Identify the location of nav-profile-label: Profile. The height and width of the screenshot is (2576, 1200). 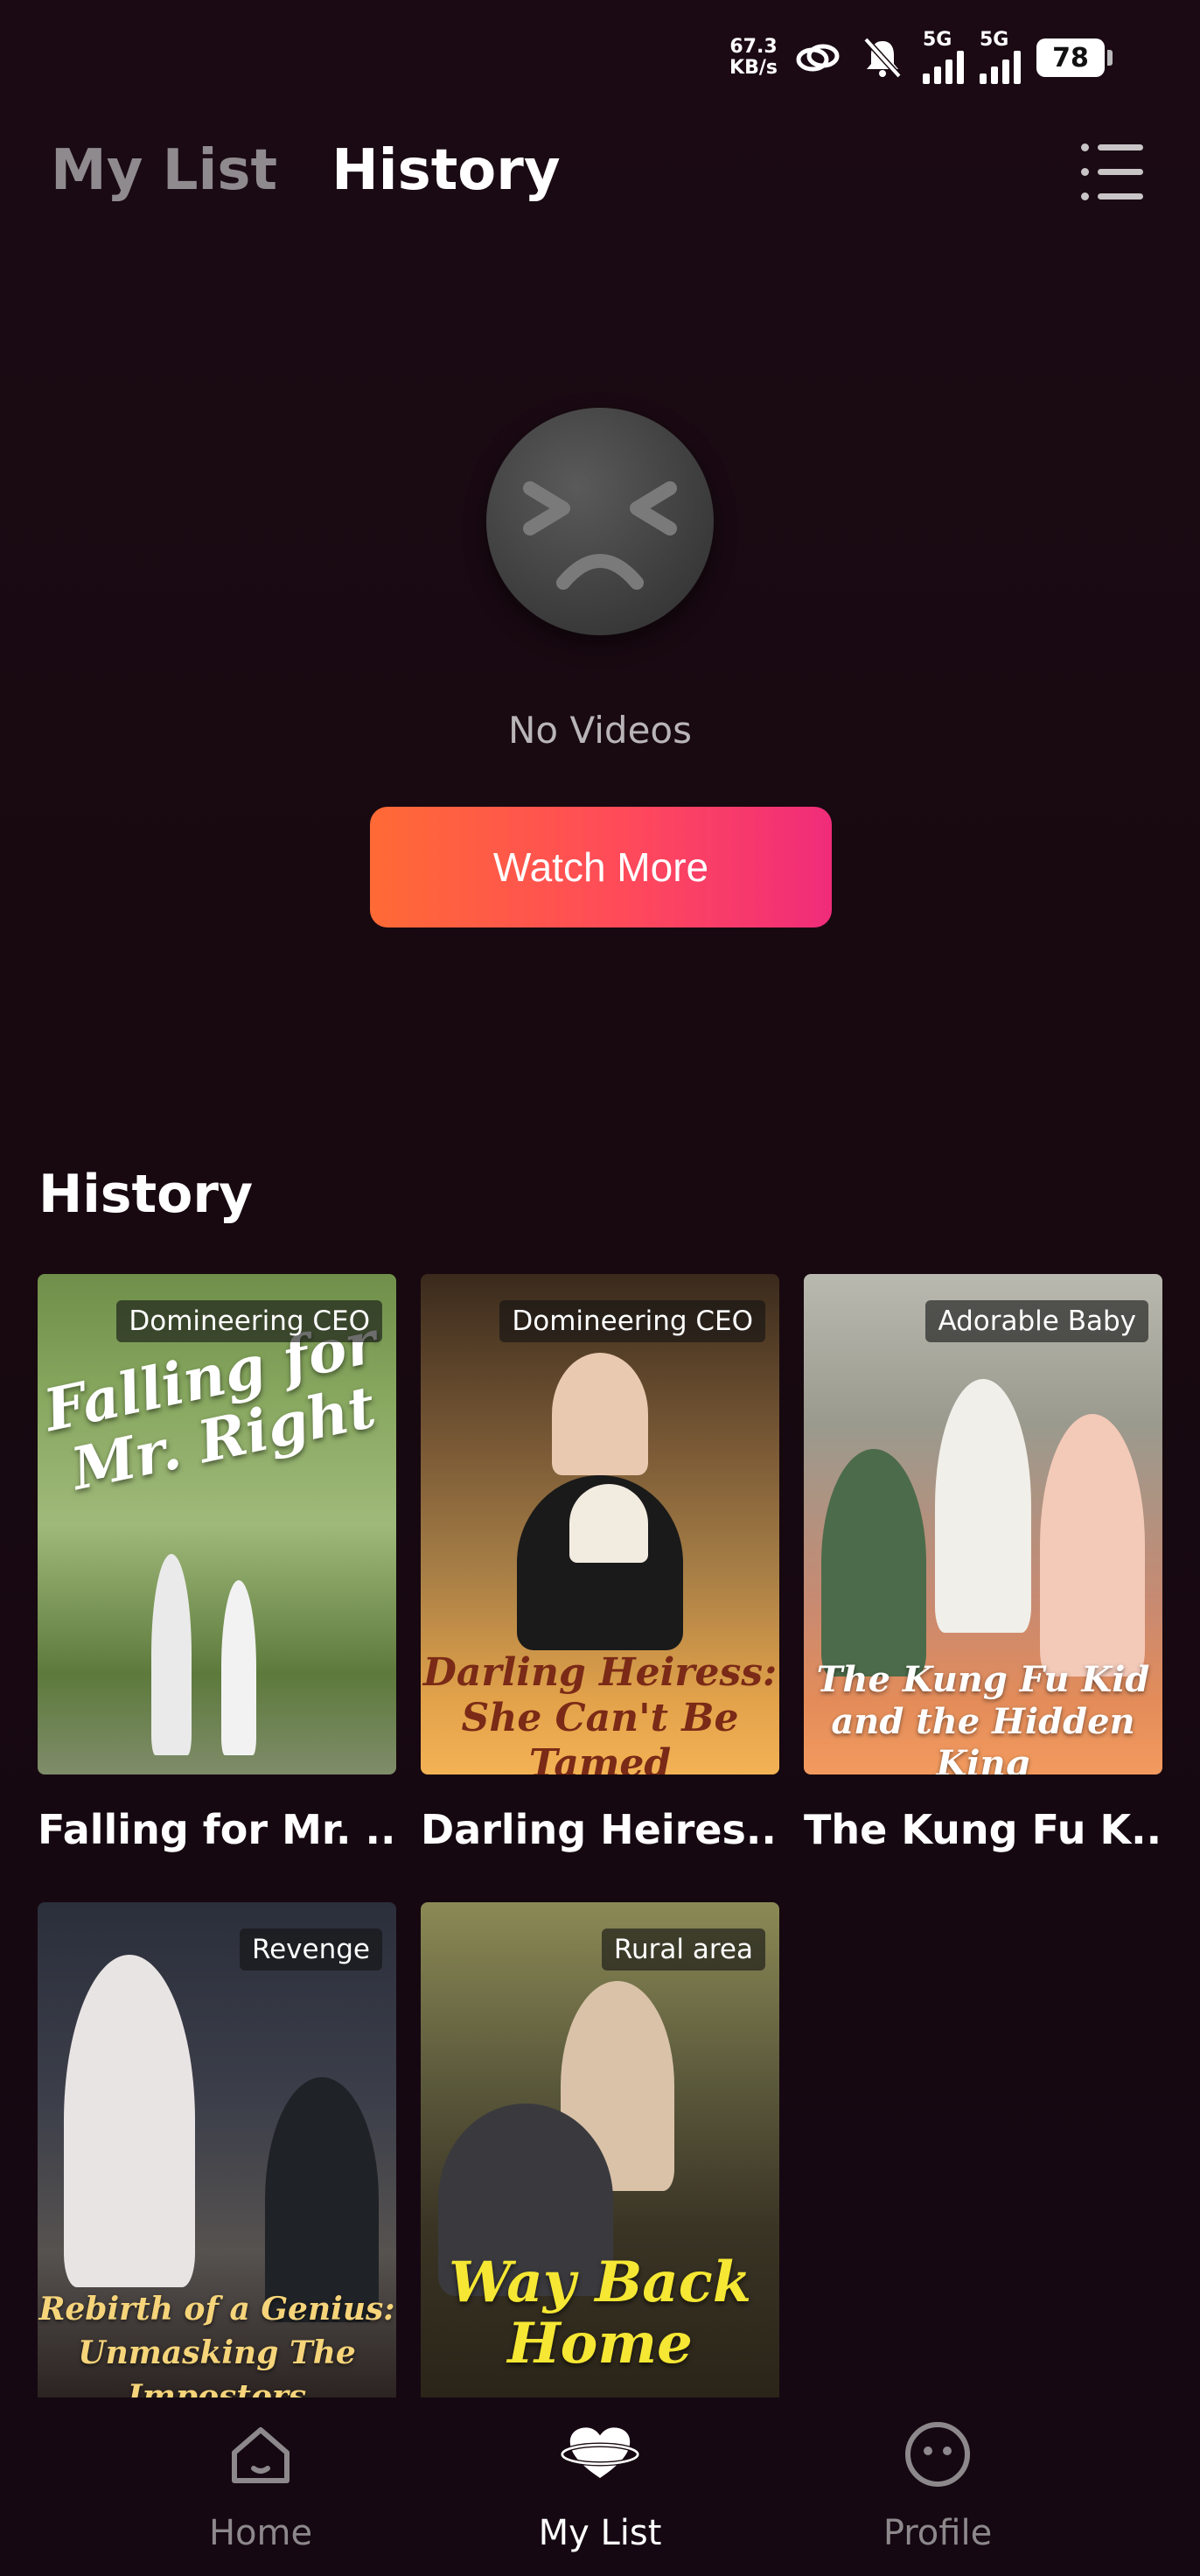
(938, 2533).